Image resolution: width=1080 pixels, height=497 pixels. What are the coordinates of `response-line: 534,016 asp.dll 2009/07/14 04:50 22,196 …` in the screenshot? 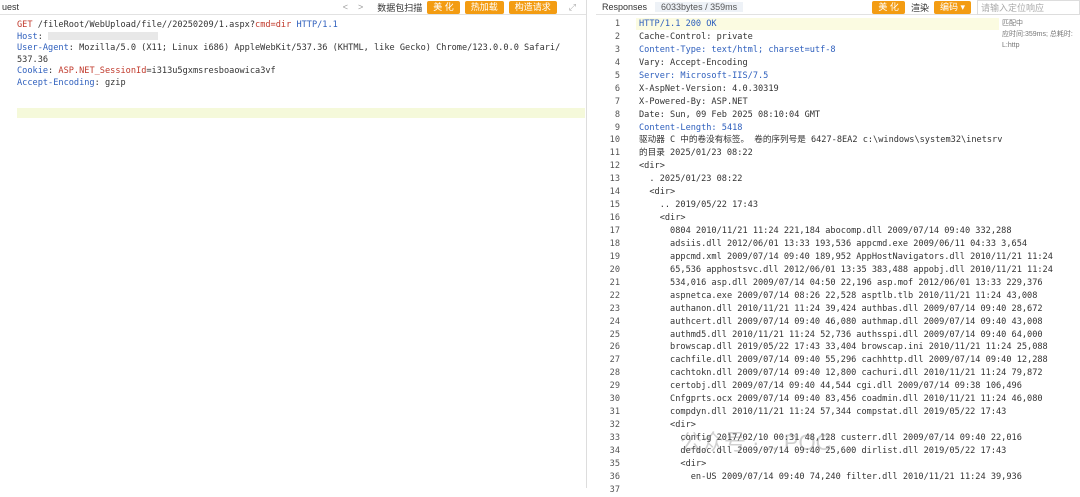 It's located at (841, 282).